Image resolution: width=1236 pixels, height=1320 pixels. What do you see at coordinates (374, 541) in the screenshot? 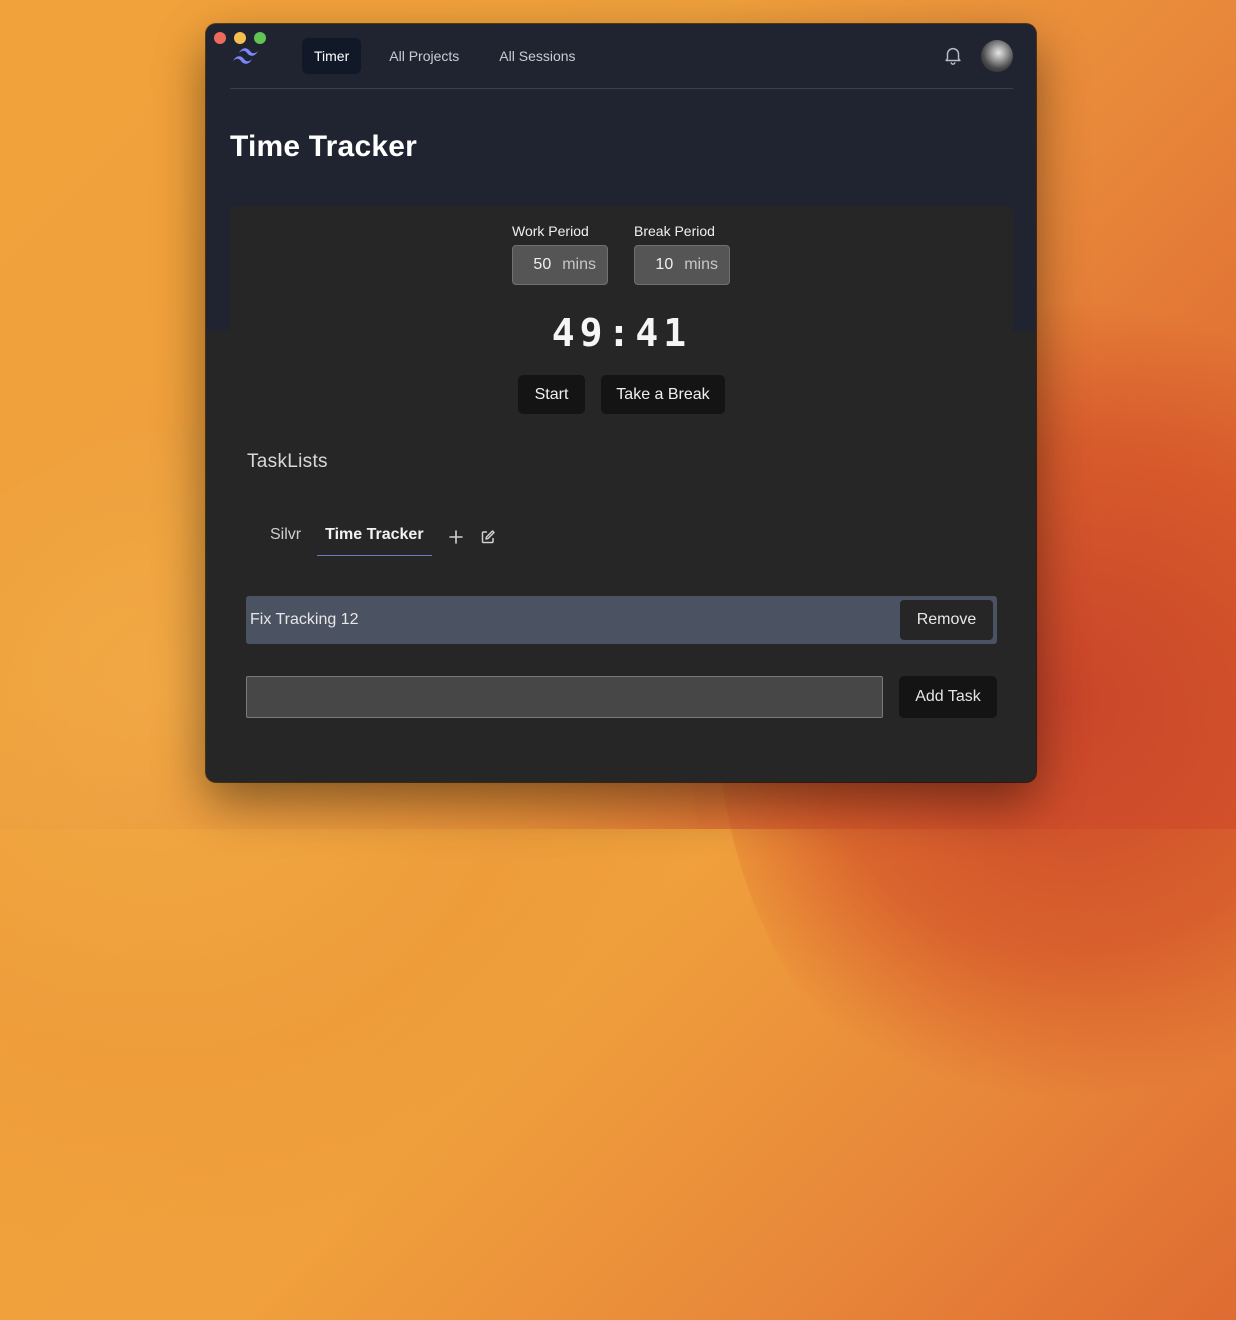
I see `tab-time-tracker: Time Tracker` at bounding box center [374, 541].